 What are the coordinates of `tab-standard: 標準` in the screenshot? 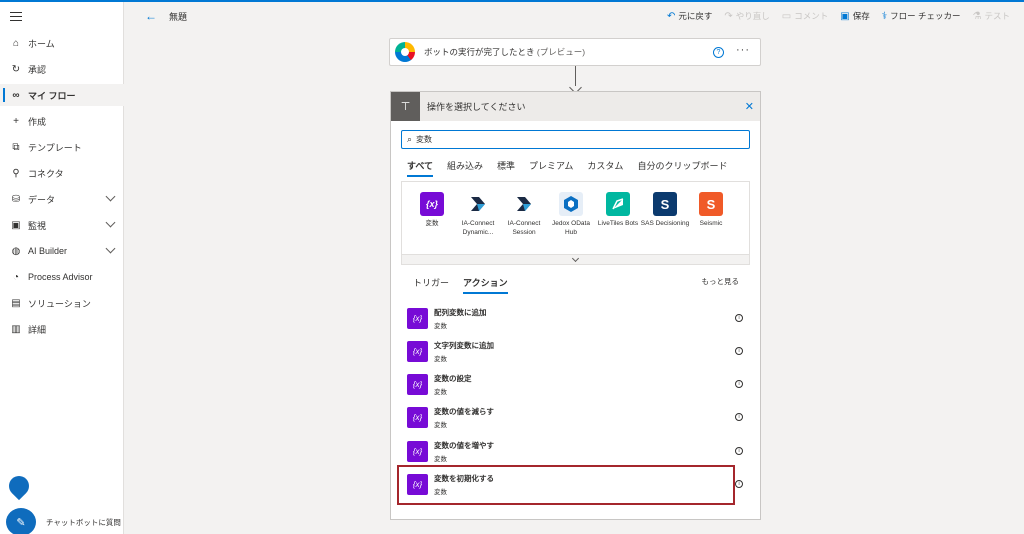 It's located at (506, 168).